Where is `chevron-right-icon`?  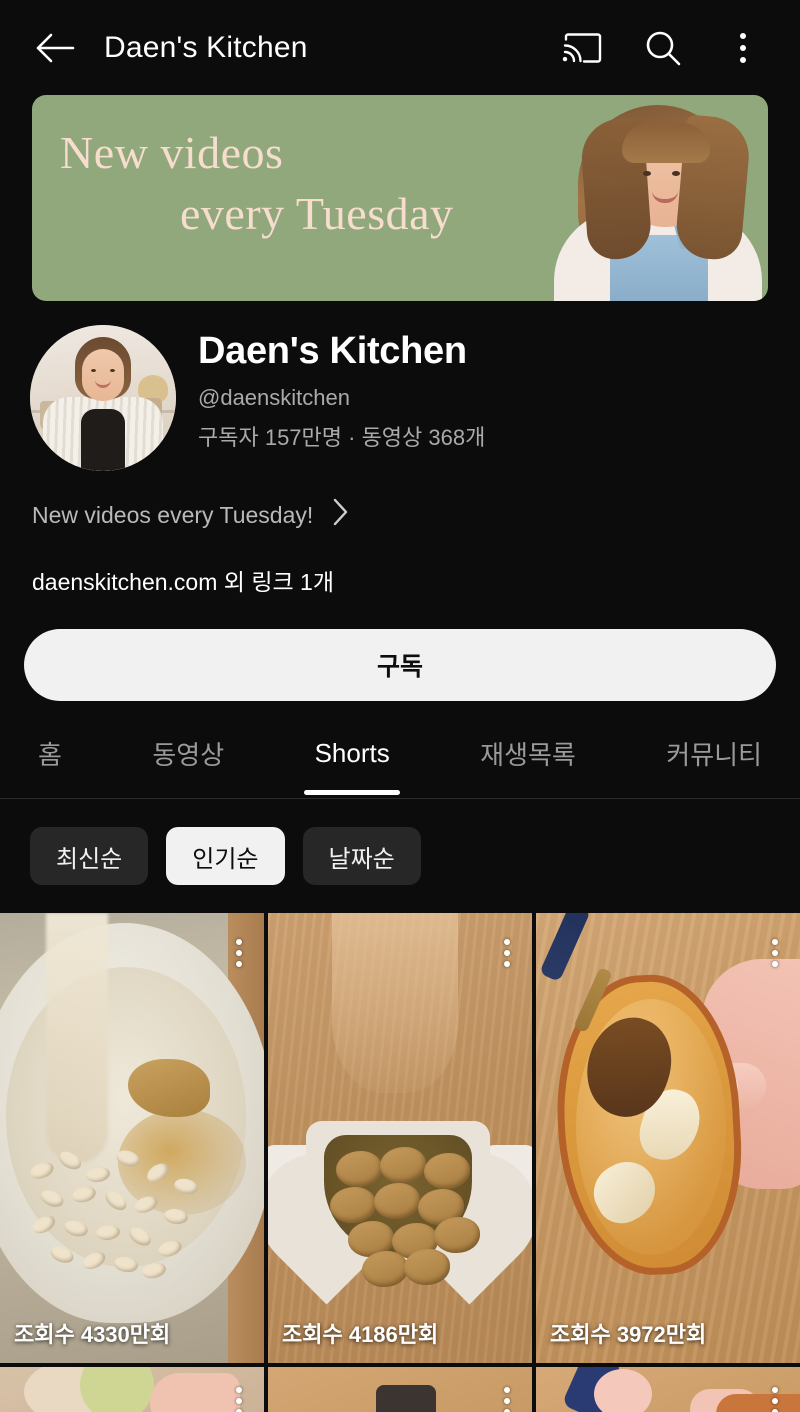
chevron-right-icon is located at coordinates (341, 515).